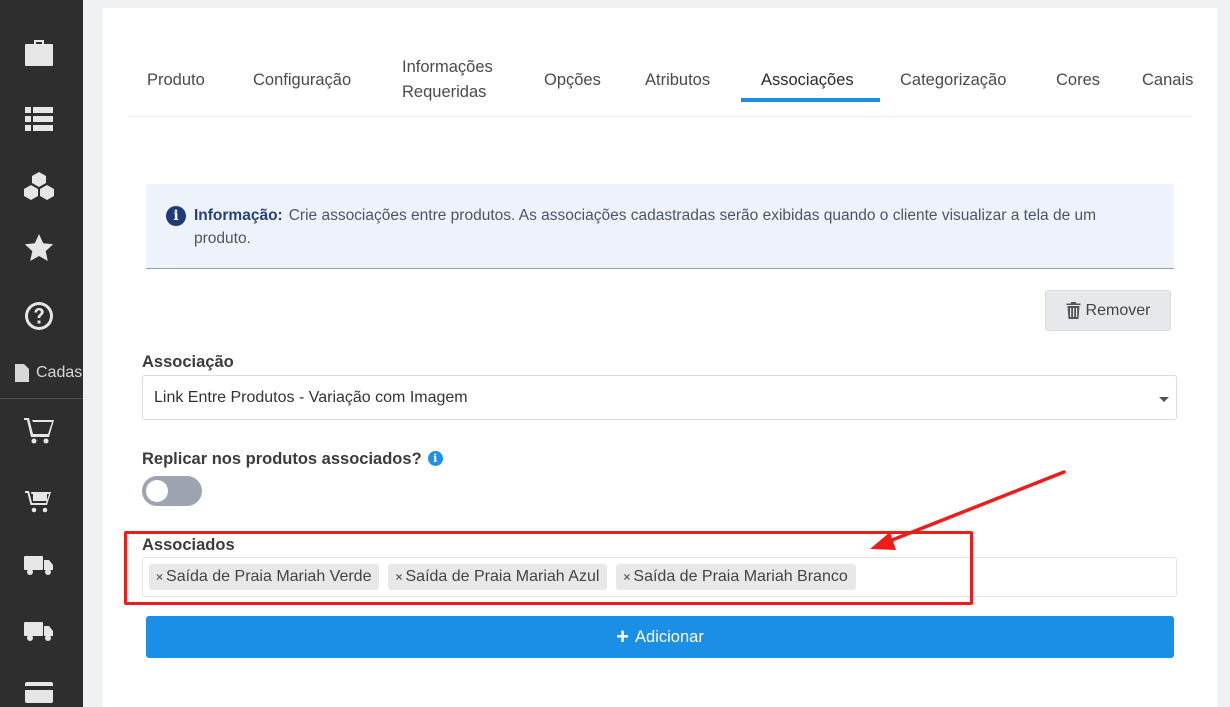  What do you see at coordinates (41, 119) in the screenshot?
I see `list-icon` at bounding box center [41, 119].